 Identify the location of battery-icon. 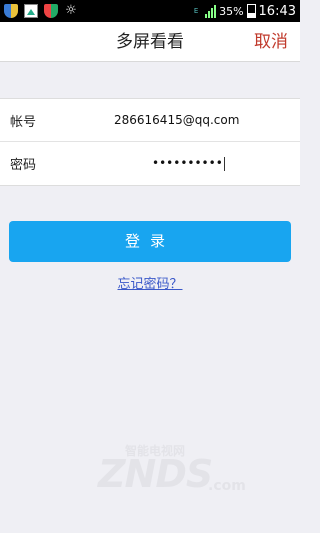
(251, 11).